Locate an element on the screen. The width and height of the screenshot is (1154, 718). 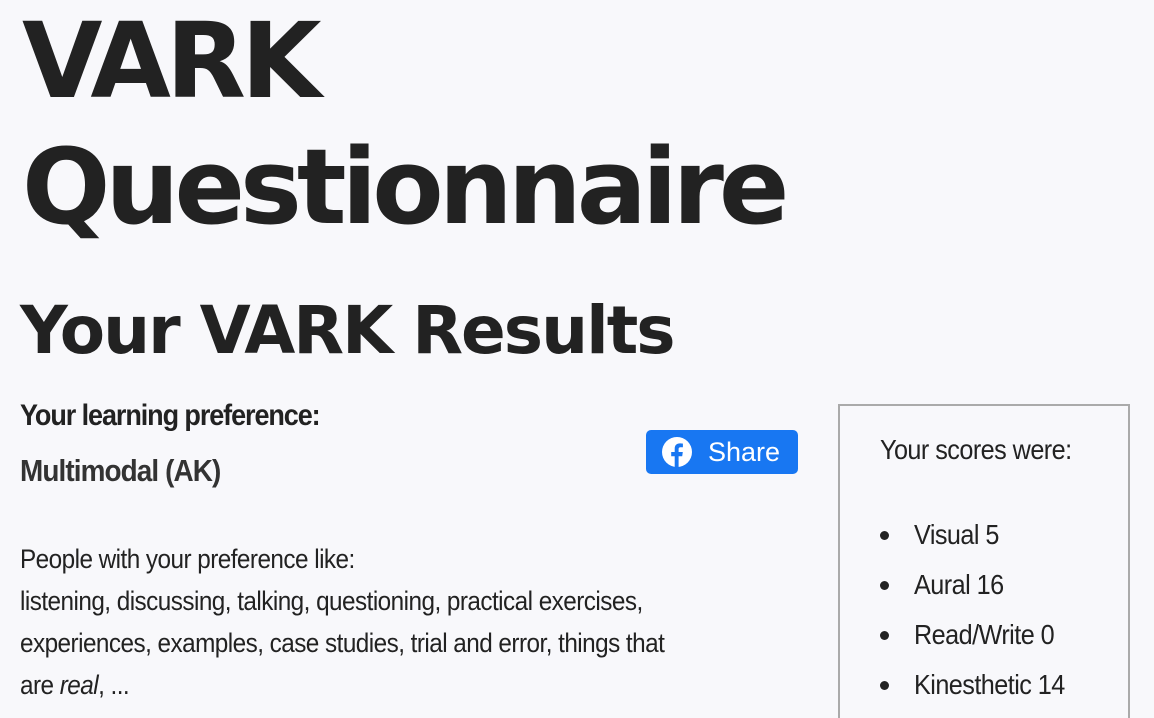
facebook-share-button: Share is located at coordinates (722, 452).